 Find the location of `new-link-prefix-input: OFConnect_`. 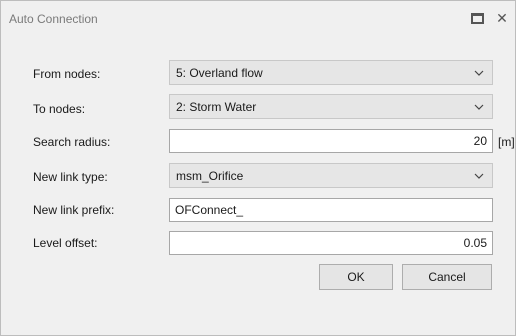

new-link-prefix-input: OFConnect_ is located at coordinates (331, 210).